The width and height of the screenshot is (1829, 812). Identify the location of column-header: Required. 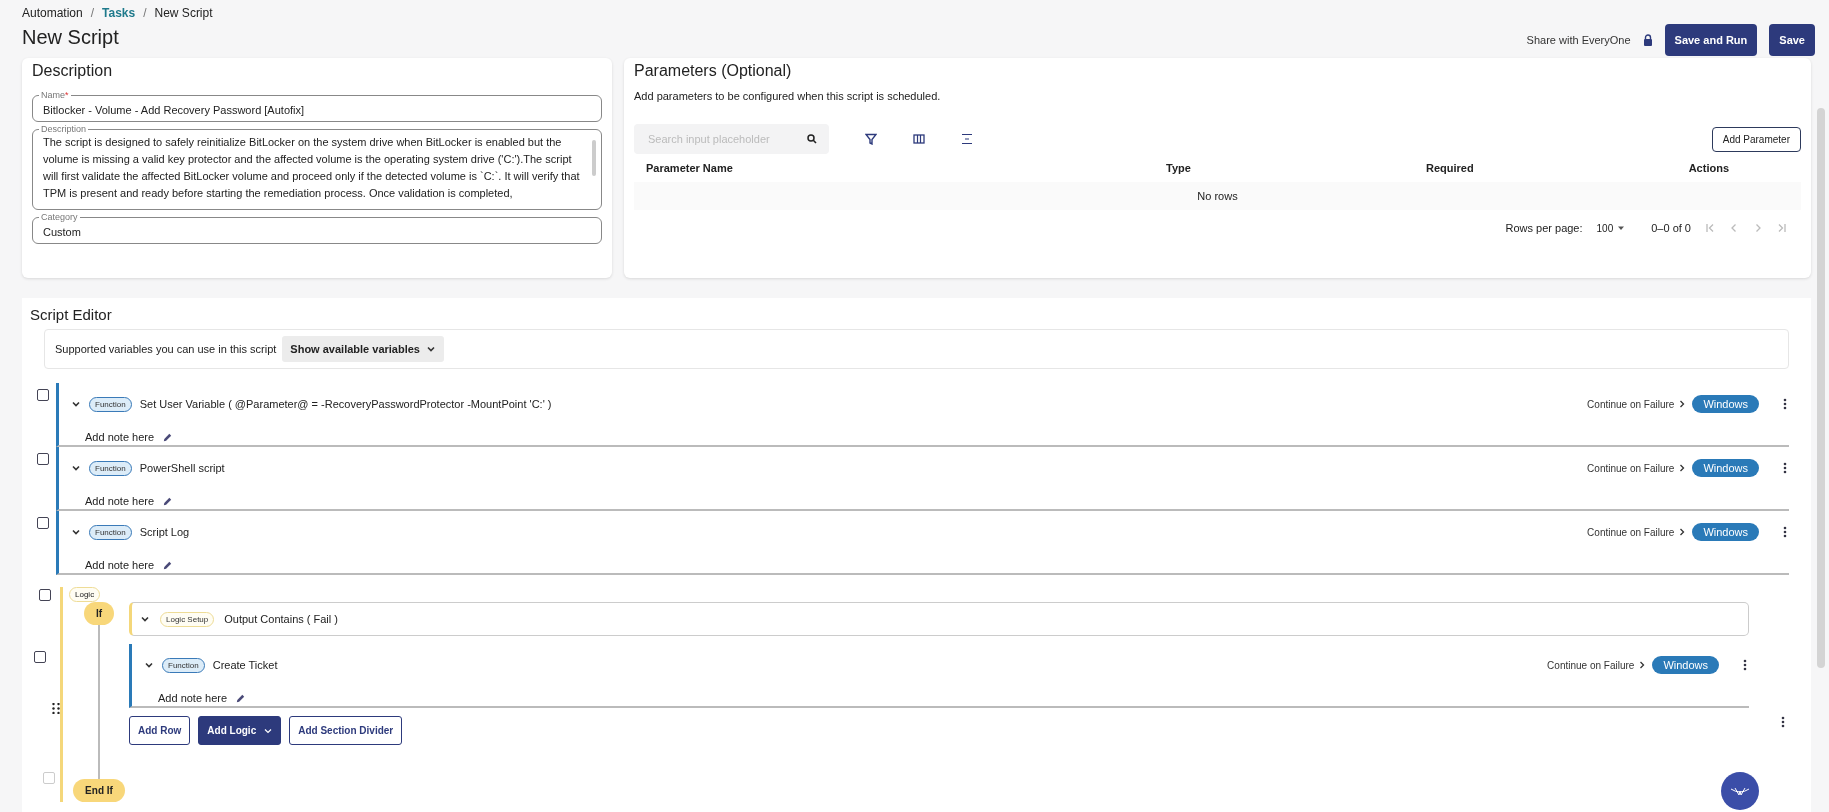
(1450, 168).